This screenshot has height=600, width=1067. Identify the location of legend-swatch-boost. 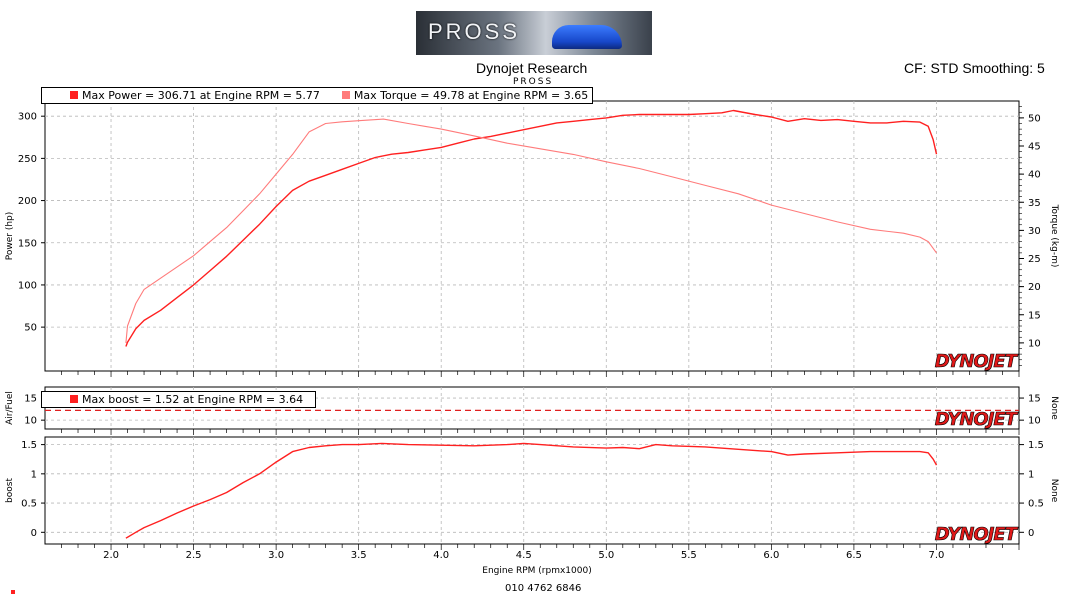
(74, 399).